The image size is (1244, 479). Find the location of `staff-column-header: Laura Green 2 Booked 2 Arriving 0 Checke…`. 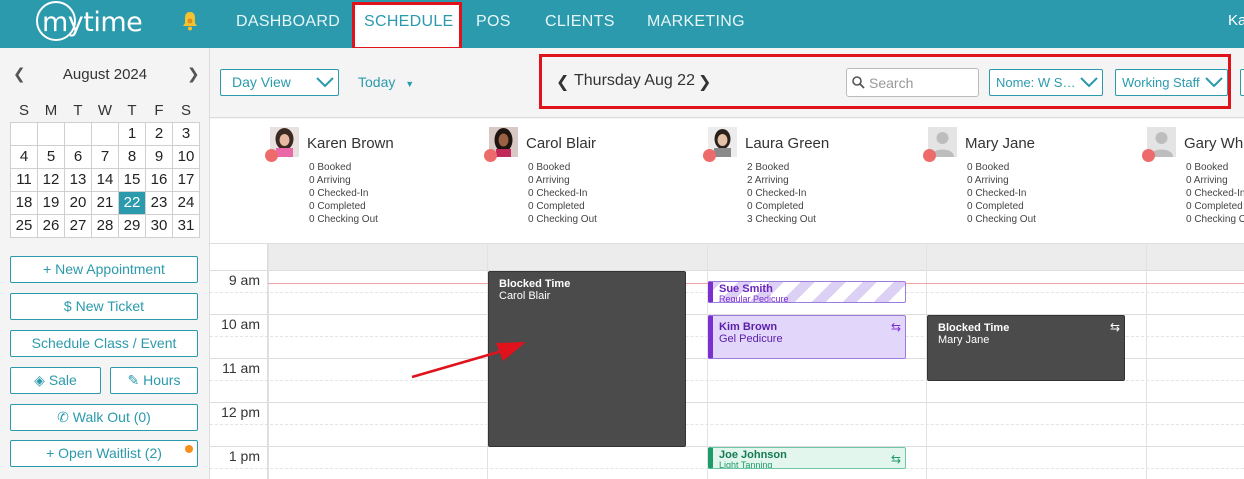

staff-column-header: Laura Green 2 Booked 2 Arriving 0 Checke… is located at coordinates (814, 182).